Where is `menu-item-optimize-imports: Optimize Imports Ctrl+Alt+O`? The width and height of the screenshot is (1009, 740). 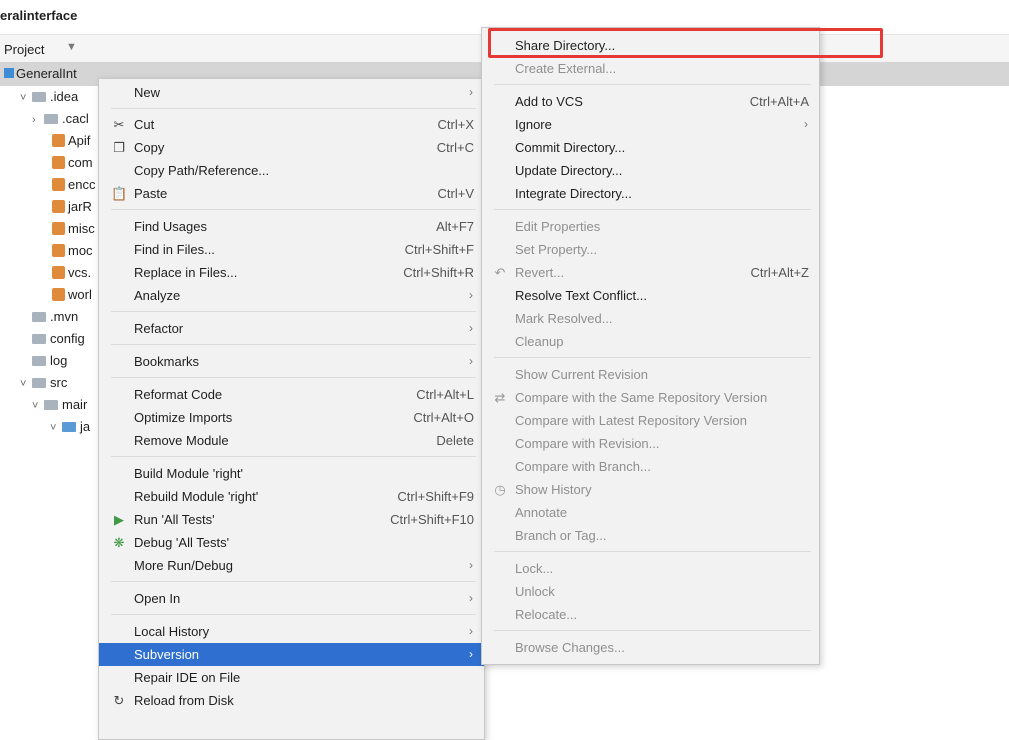
menu-item-optimize-imports: Optimize Imports Ctrl+Alt+O is located at coordinates (291, 417).